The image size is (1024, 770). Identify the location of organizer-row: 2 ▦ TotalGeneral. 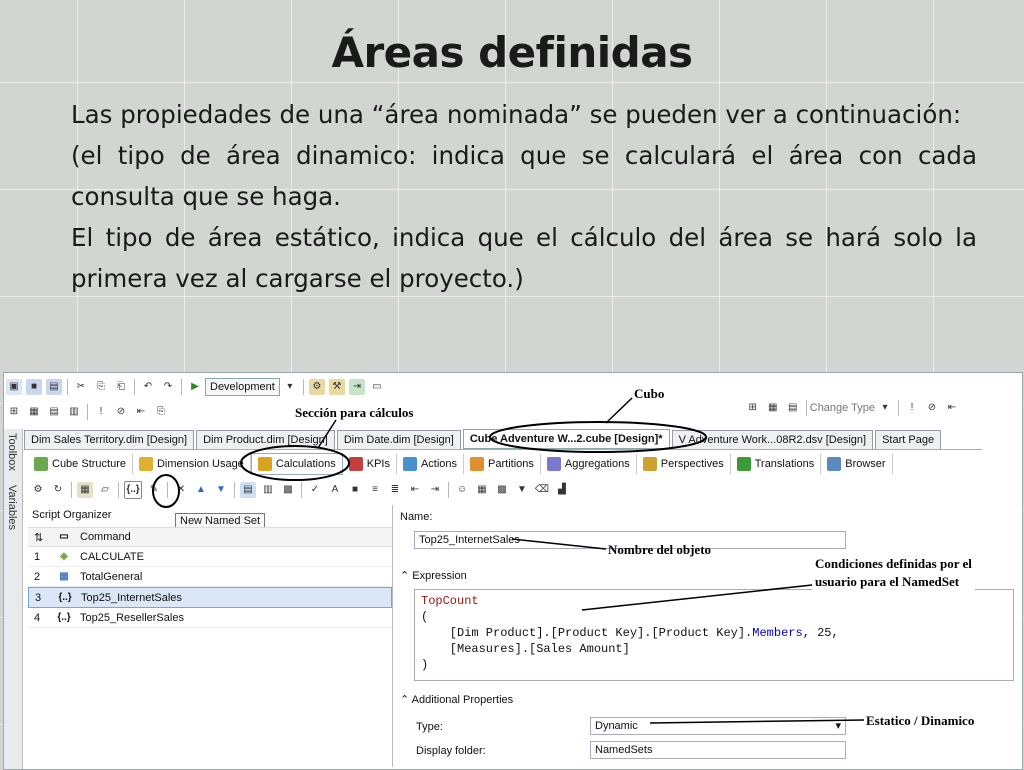
(210, 577).